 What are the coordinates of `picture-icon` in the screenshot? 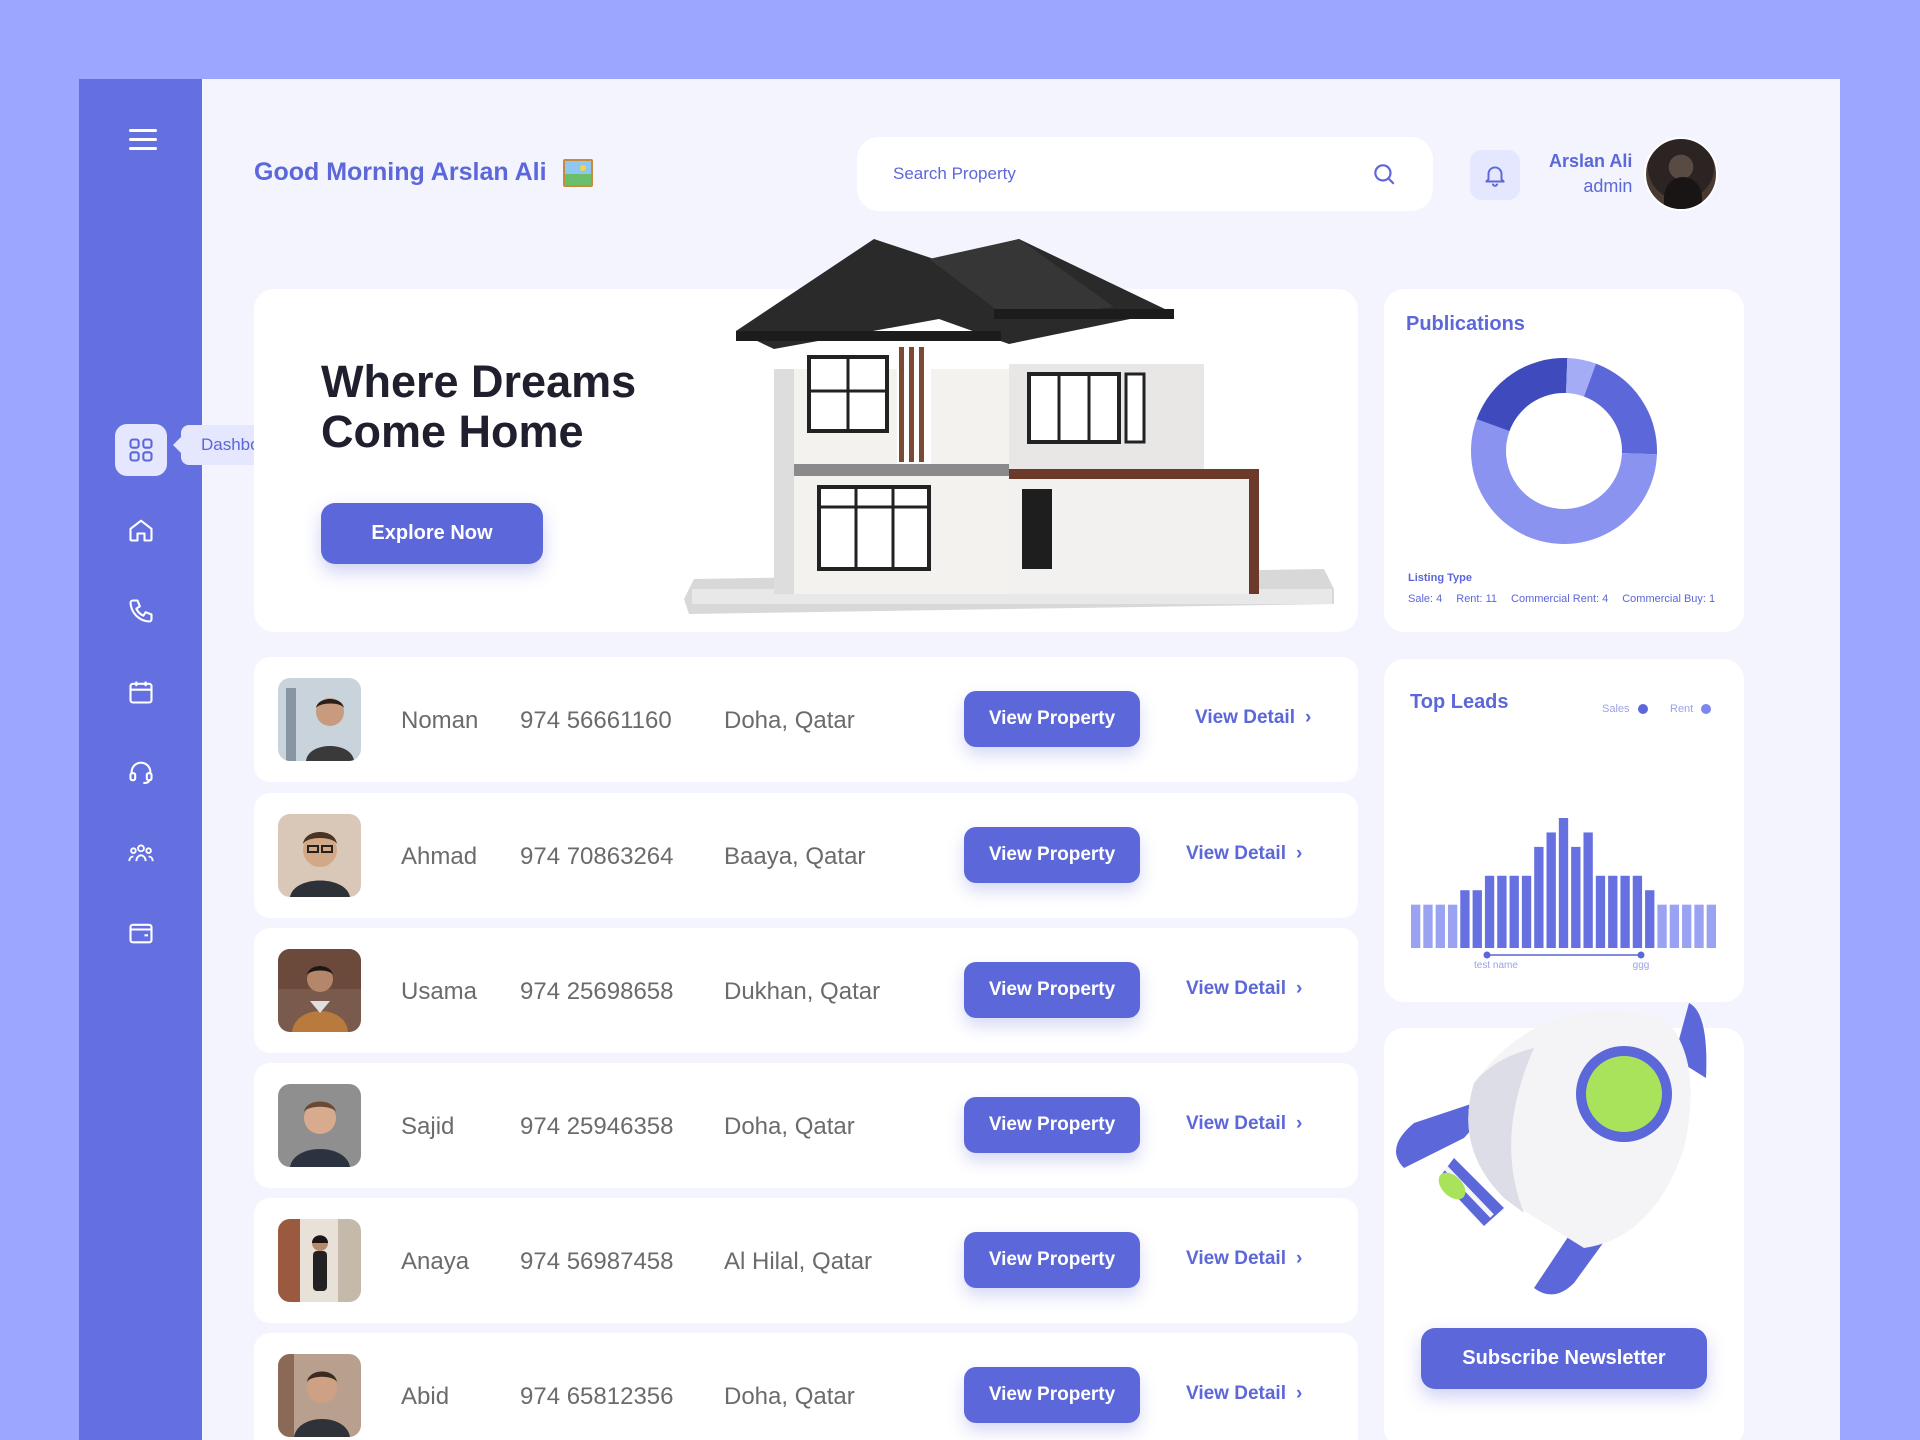 It's located at (577, 172).